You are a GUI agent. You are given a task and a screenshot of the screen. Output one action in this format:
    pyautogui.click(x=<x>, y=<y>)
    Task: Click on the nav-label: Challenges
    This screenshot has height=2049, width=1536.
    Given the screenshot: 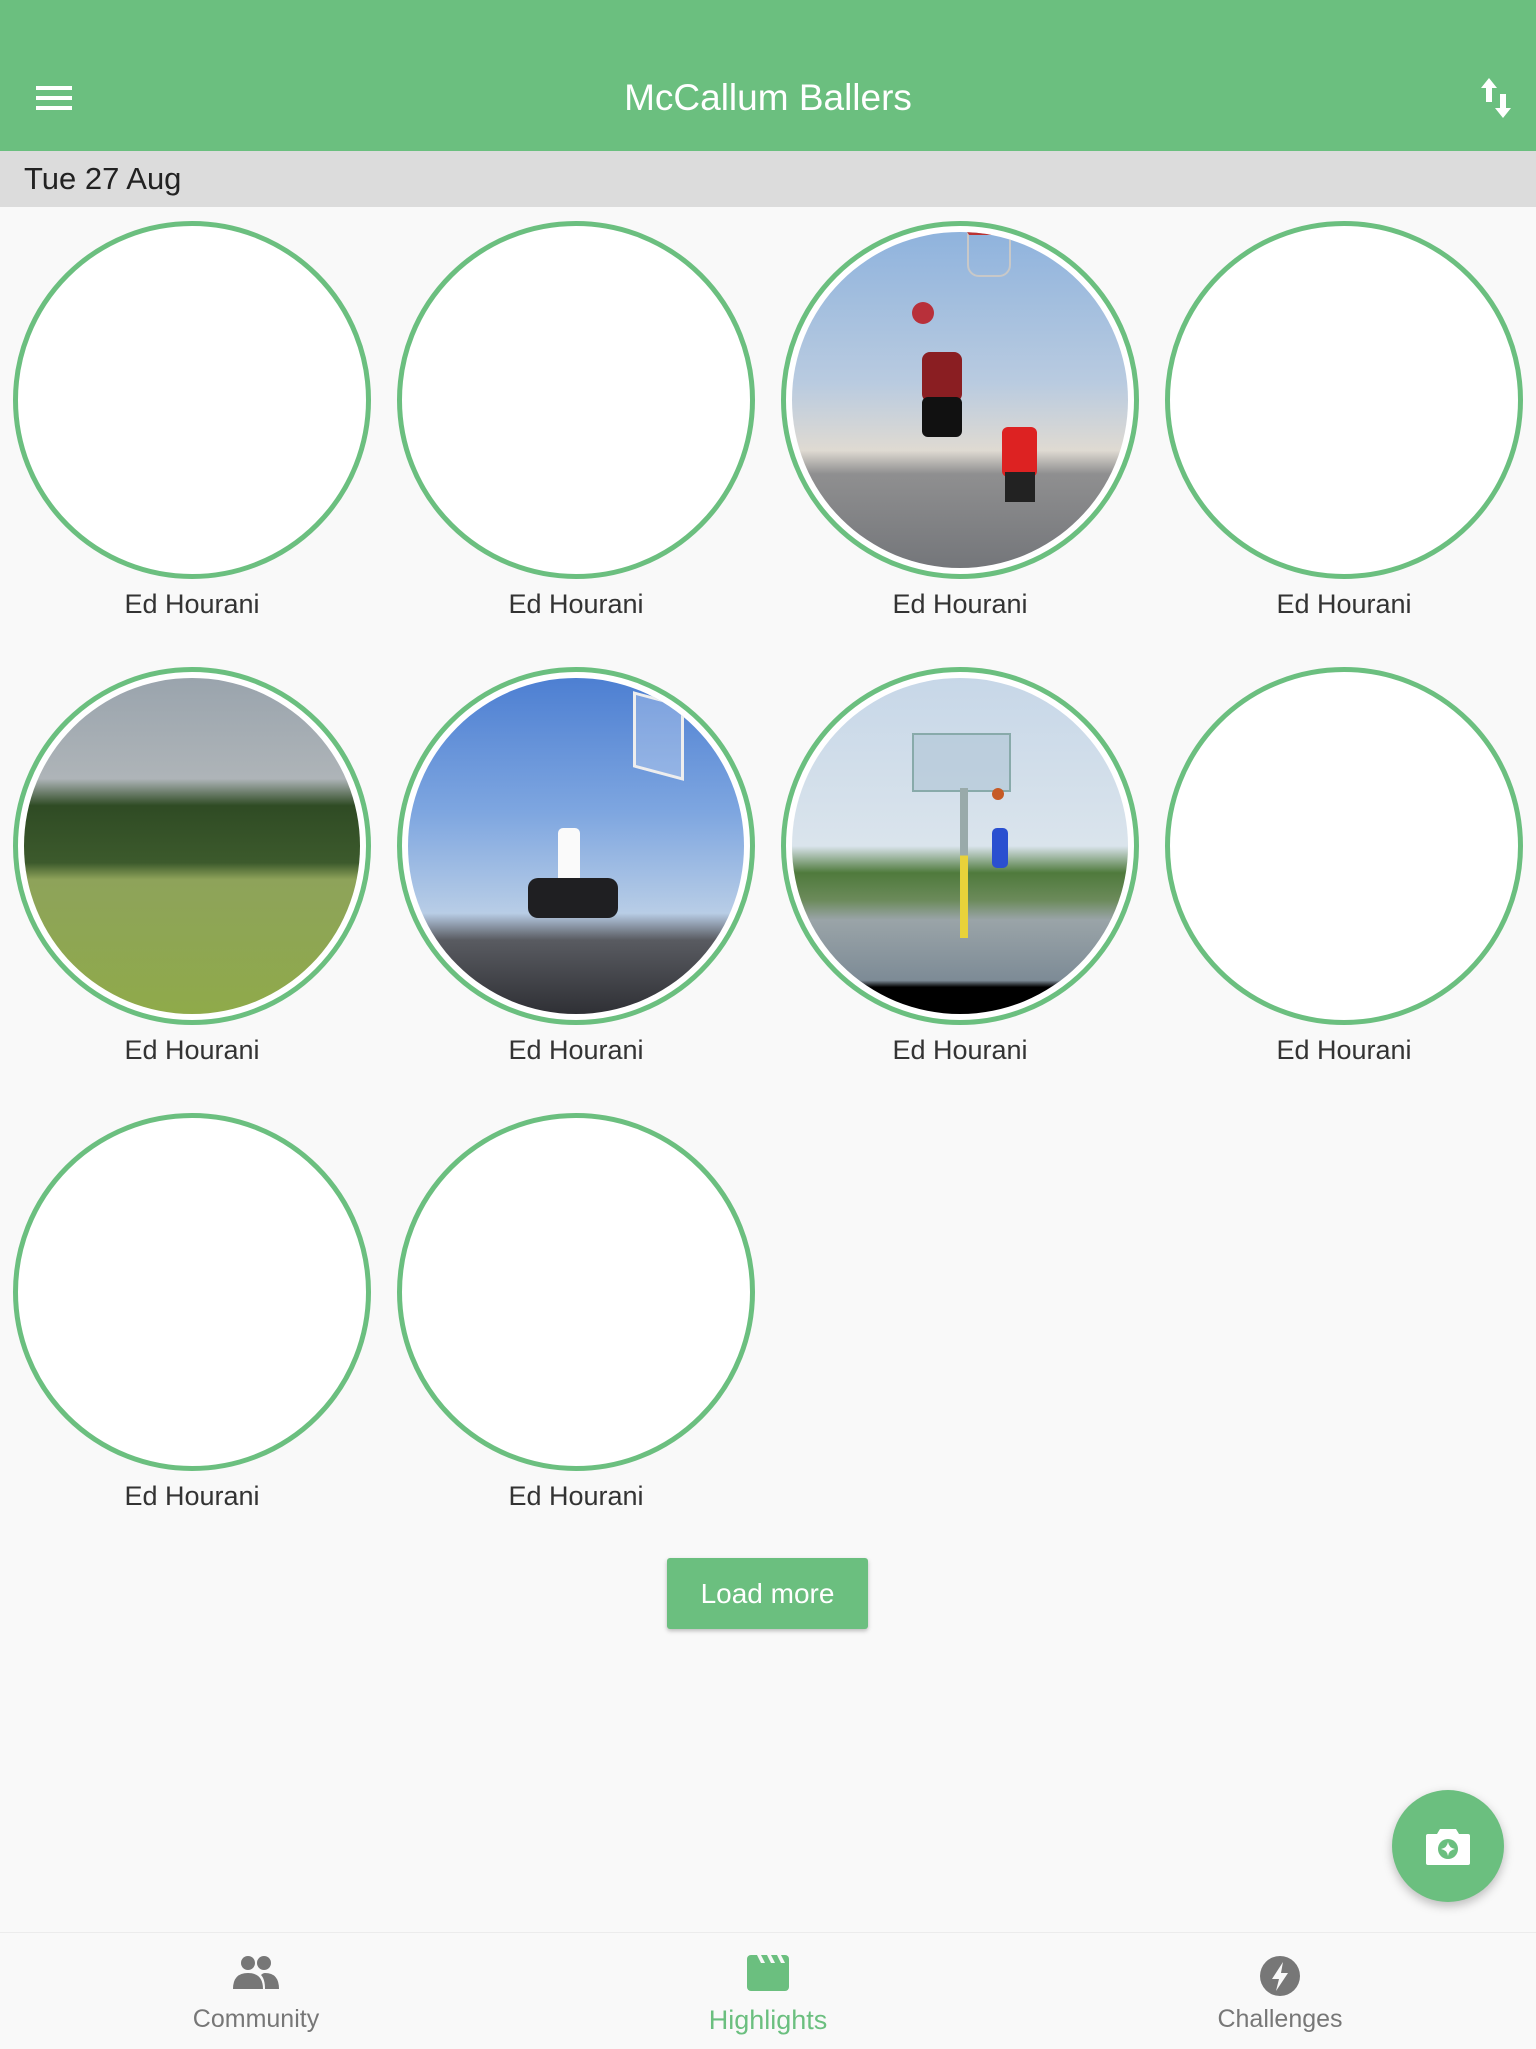 What is the action you would take?
    pyautogui.click(x=1280, y=2019)
    